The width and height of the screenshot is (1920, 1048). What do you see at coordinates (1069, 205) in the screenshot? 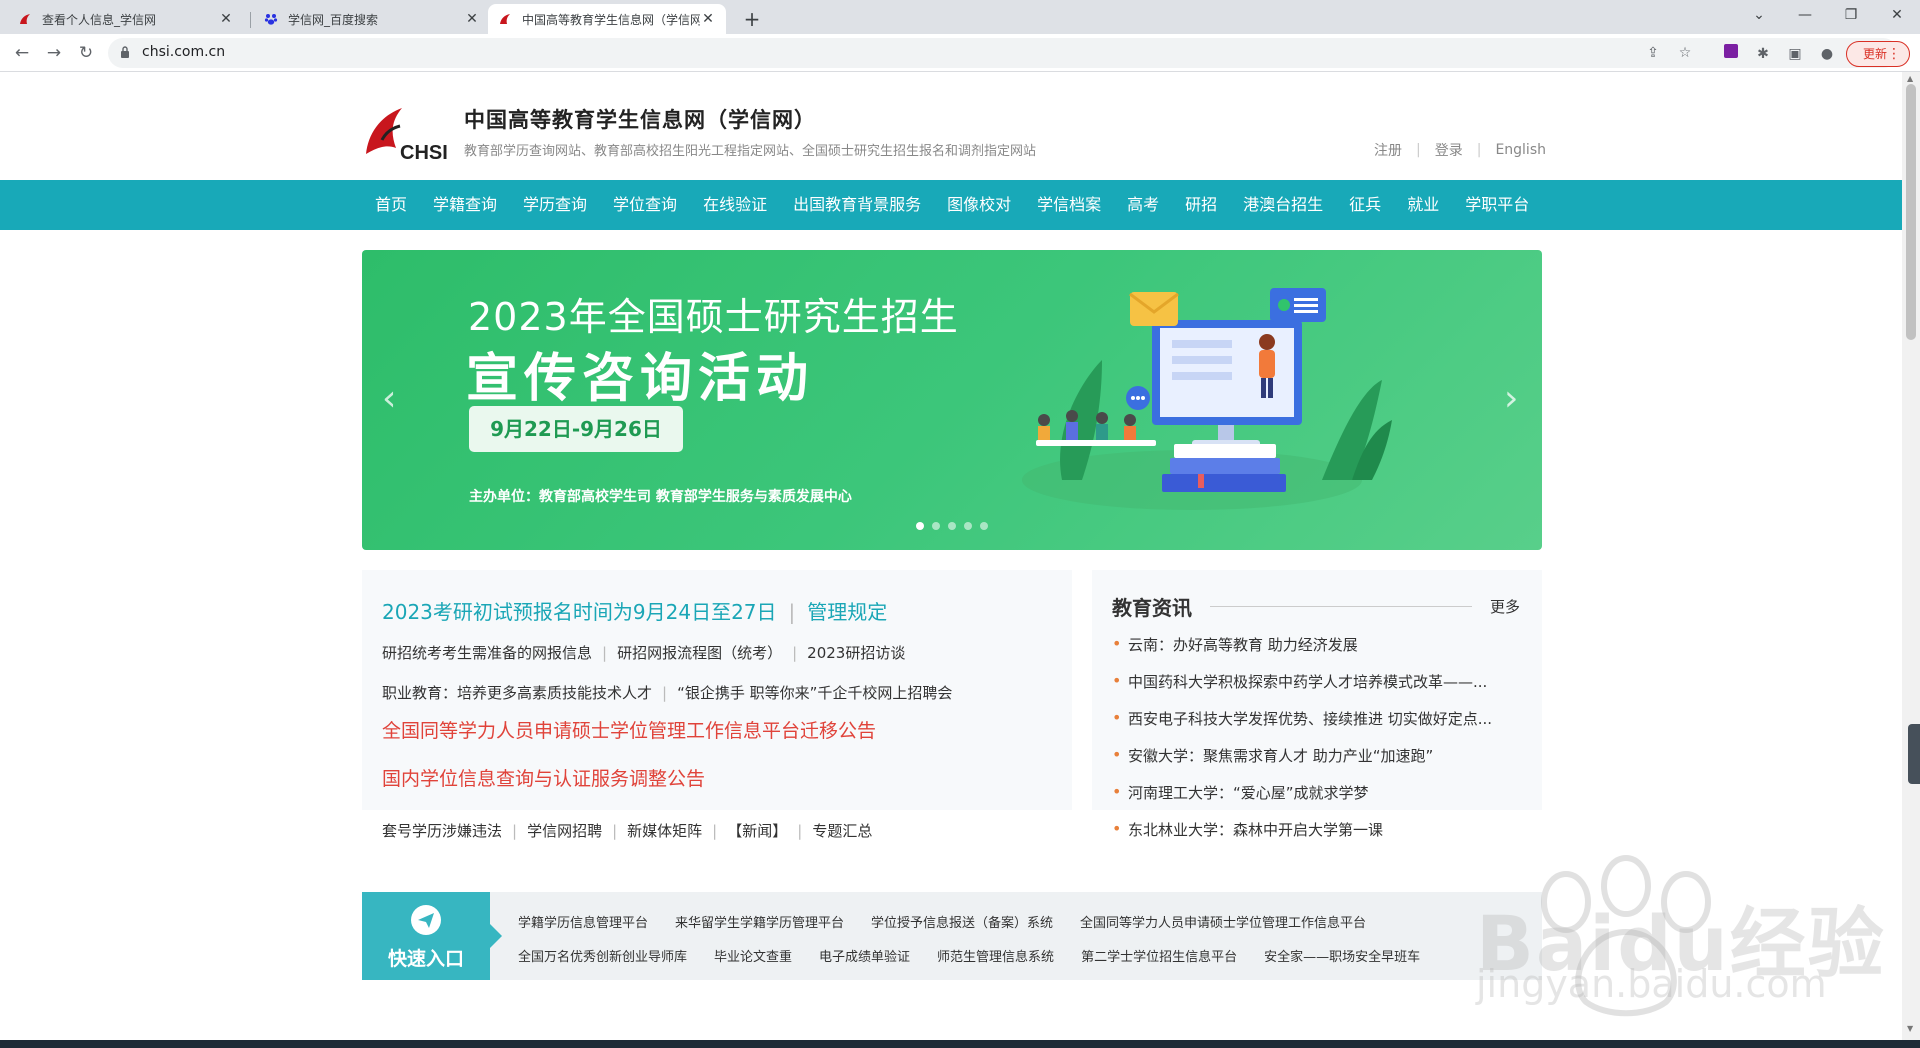
I see `nav-item-archive: 学信档案` at bounding box center [1069, 205].